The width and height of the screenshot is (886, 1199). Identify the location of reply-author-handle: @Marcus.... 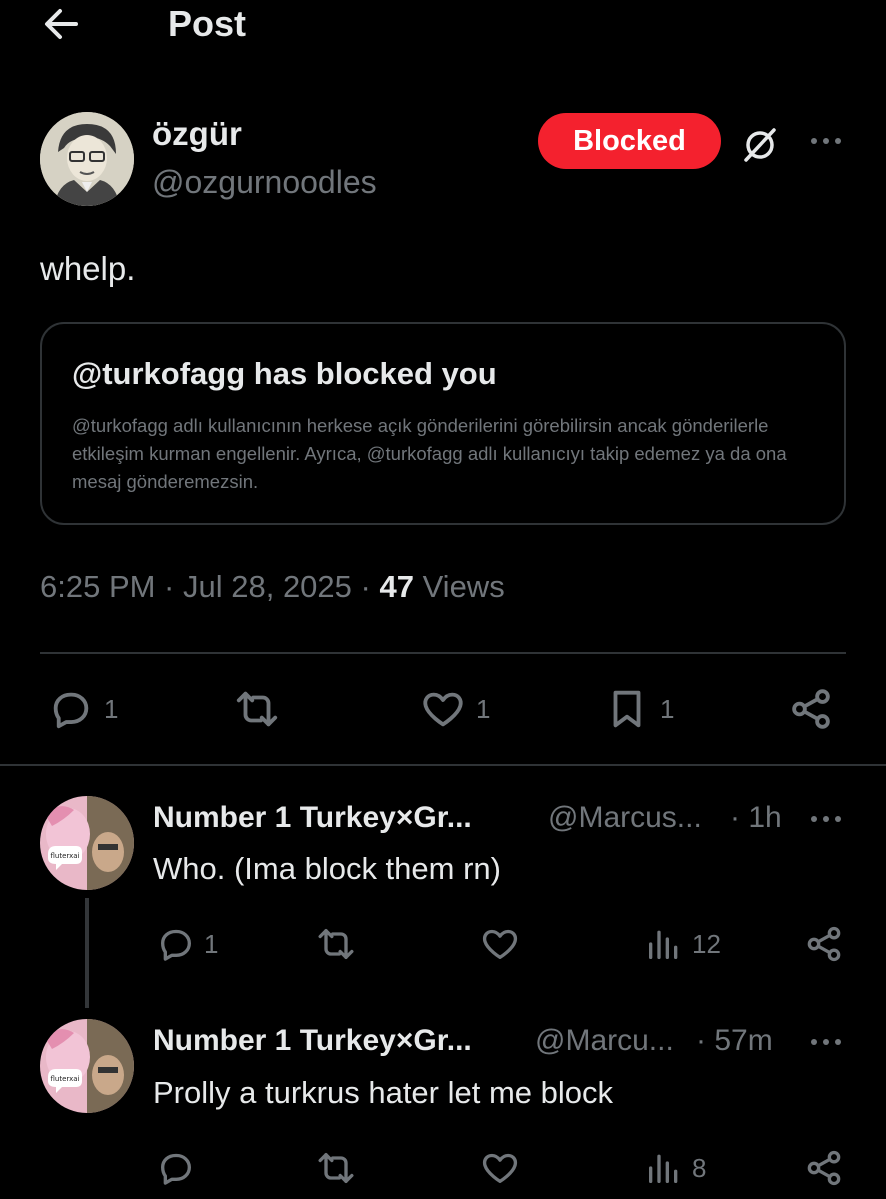
(625, 818).